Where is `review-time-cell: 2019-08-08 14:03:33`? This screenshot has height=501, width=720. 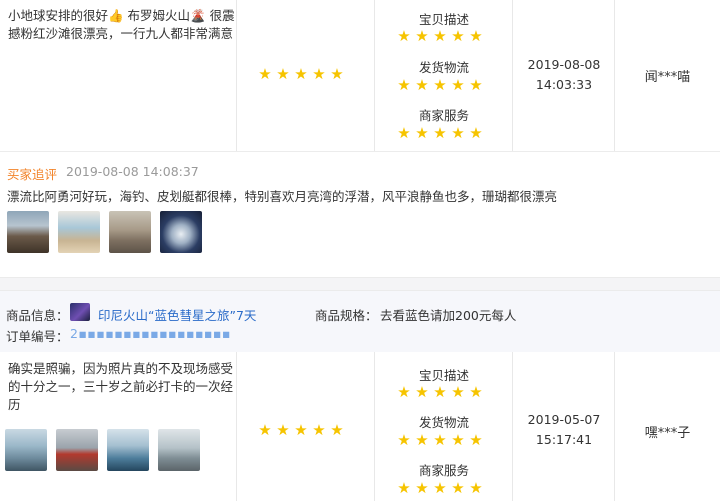
review-time-cell: 2019-08-08 14:03:33 is located at coordinates (564, 75).